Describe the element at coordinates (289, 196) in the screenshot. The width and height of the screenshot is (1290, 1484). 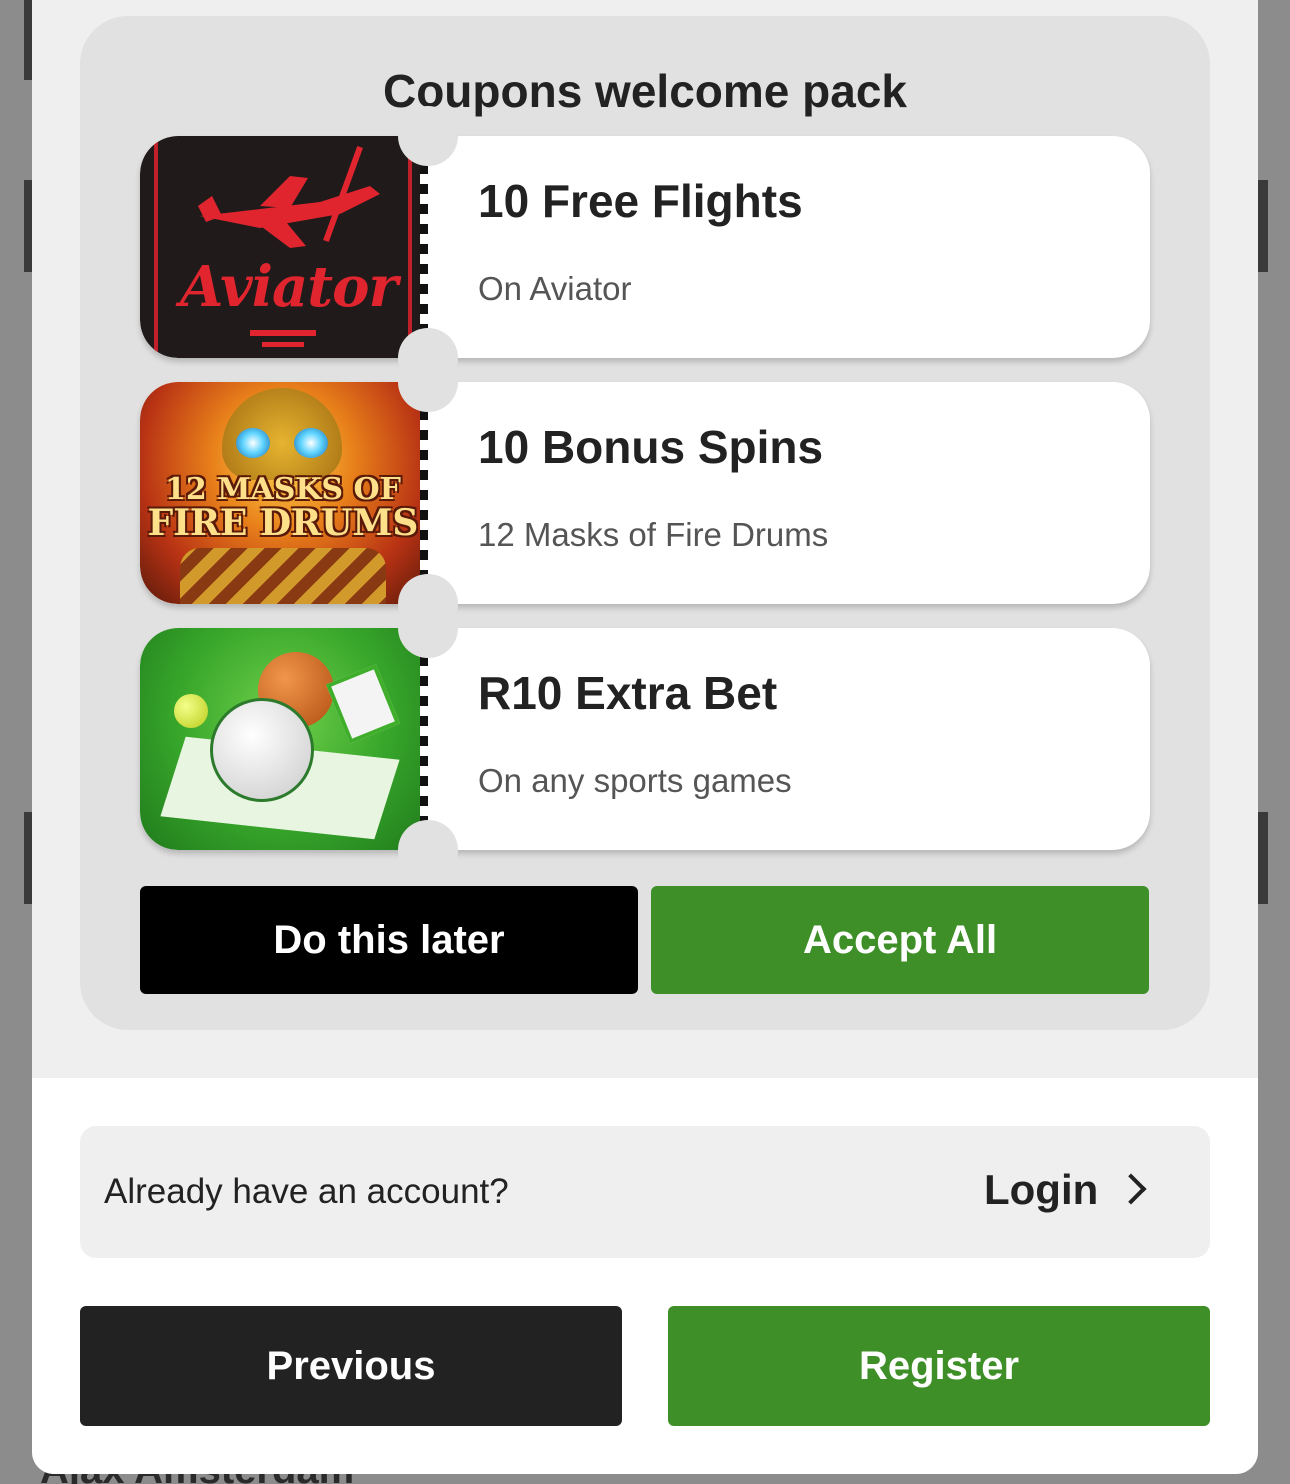
I see `plane-icon` at that location.